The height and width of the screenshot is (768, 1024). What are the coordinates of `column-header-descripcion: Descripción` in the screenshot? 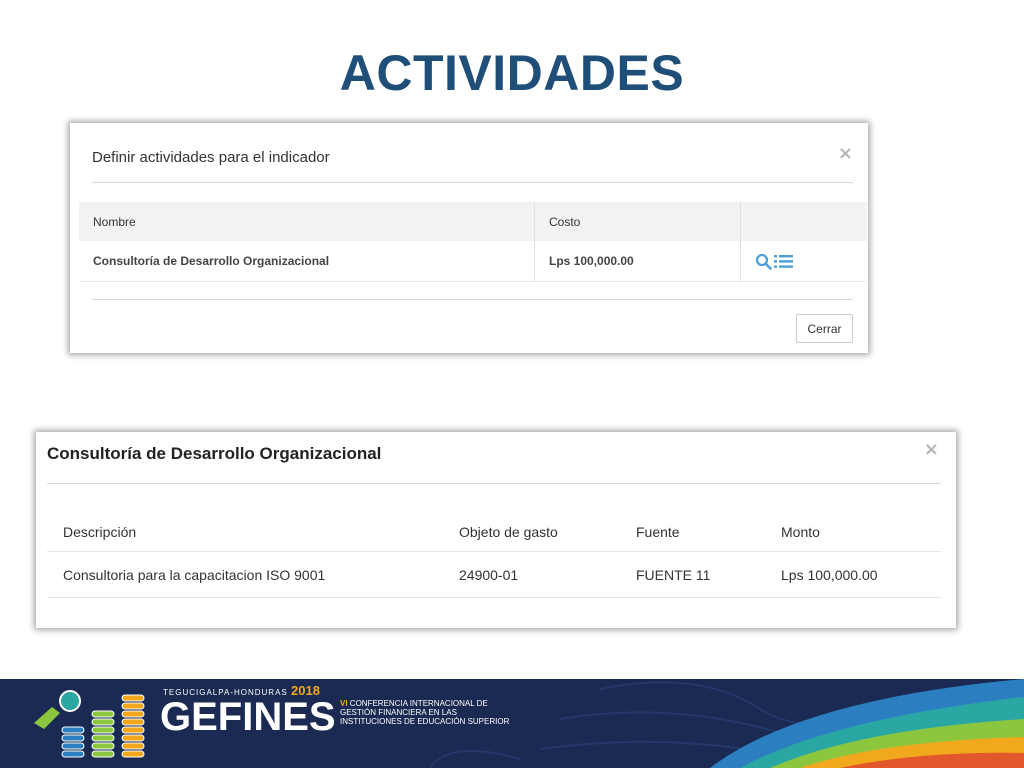 It's located at (100, 531).